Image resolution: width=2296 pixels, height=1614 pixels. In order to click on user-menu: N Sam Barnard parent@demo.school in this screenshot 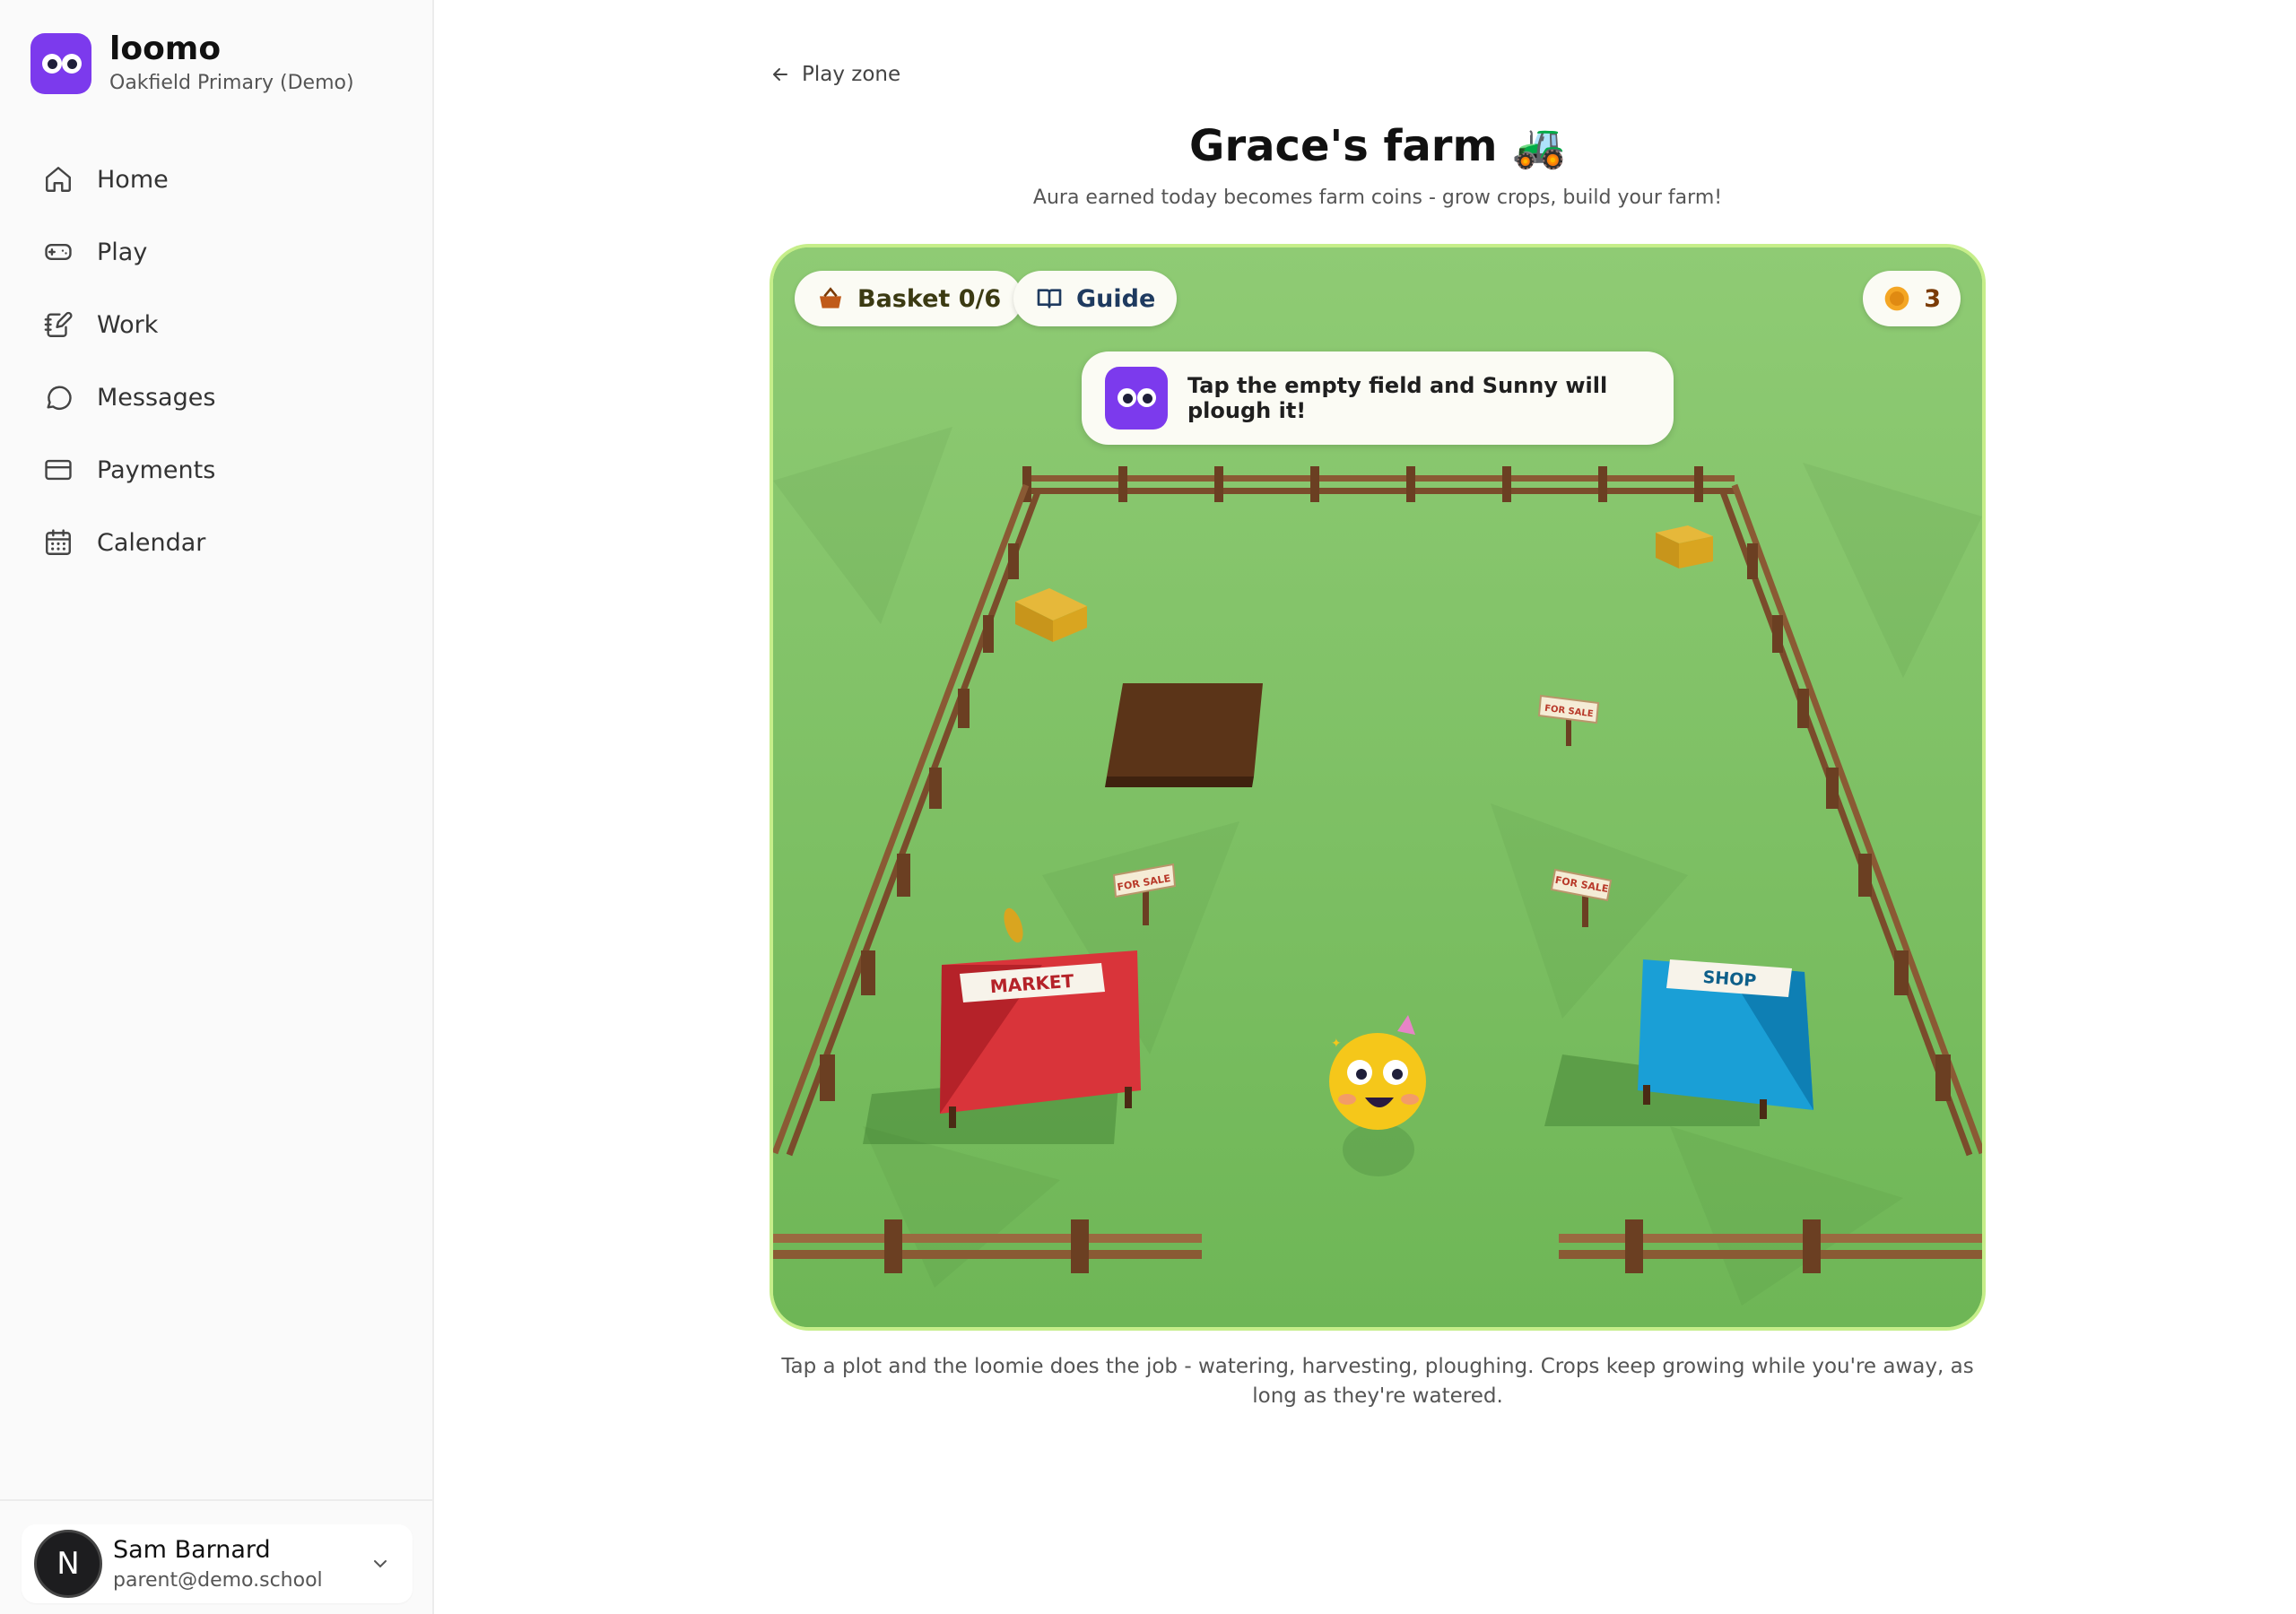, I will do `click(217, 1563)`.